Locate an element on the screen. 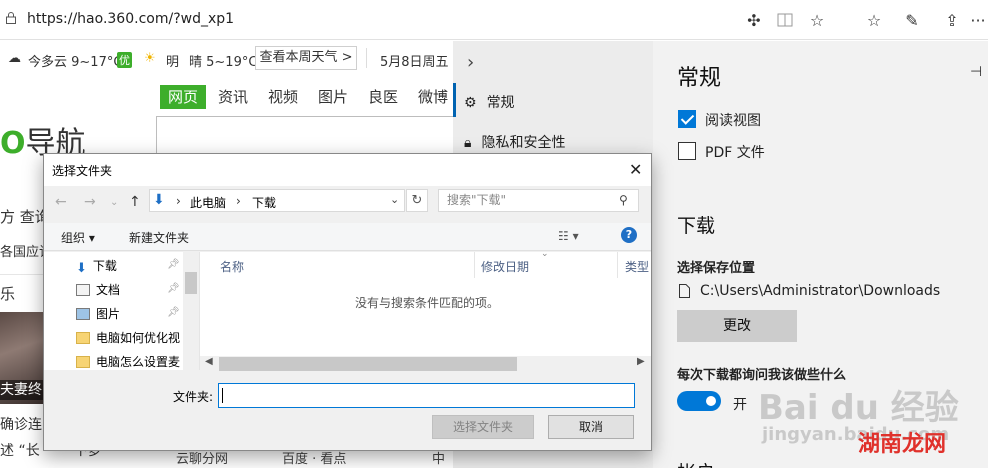 The image size is (988, 468). favorites-icon: ☆ is located at coordinates (874, 20).